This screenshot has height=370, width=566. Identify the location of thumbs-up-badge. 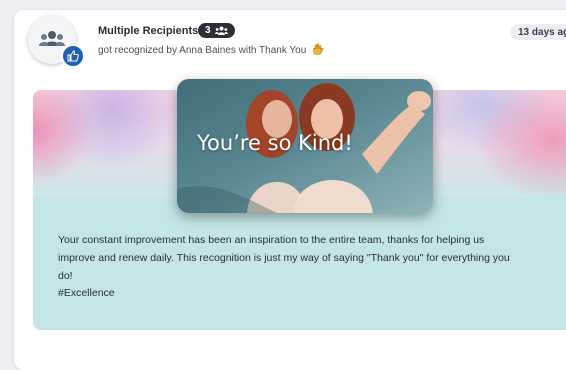
(73, 56).